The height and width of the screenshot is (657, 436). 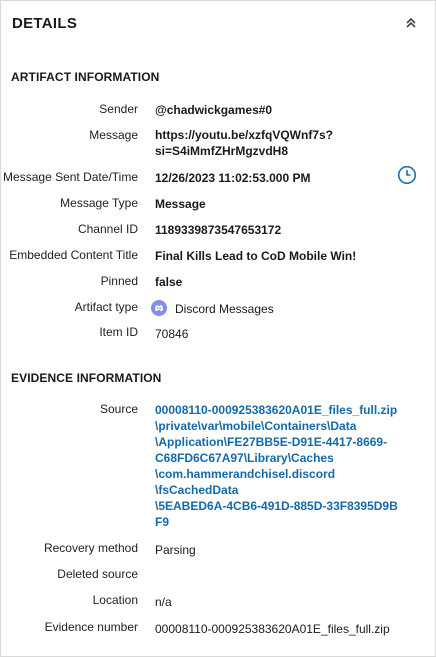 I want to click on source-line-1: 00008110-000925383620A01E_files_full.zip, so click(x=276, y=410).